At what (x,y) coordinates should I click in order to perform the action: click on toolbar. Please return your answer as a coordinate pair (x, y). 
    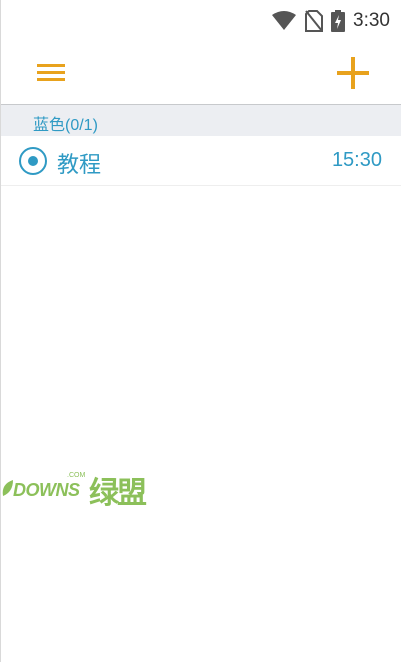
    Looking at the image, I should click on (201, 73).